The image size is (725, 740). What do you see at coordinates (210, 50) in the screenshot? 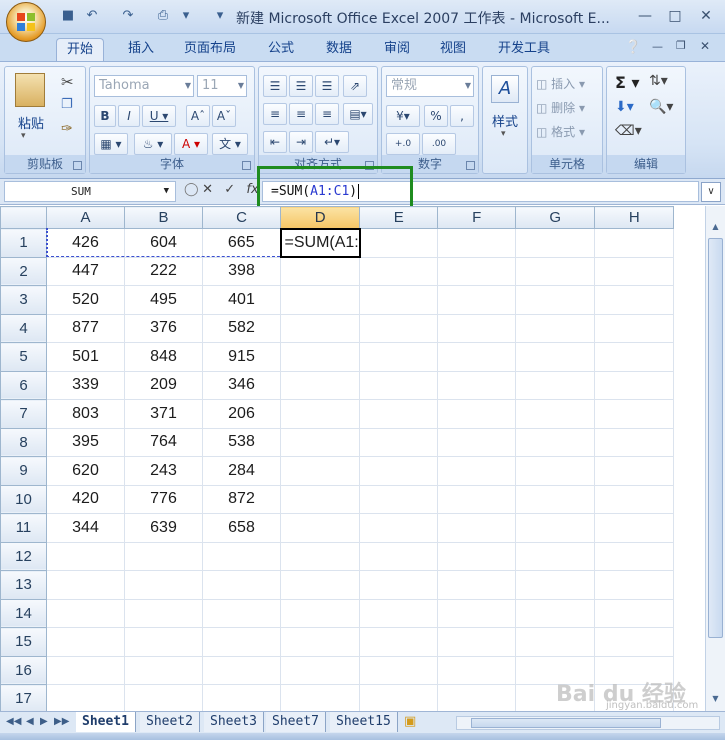
I see `tab-page-layout: 页面布局` at bounding box center [210, 50].